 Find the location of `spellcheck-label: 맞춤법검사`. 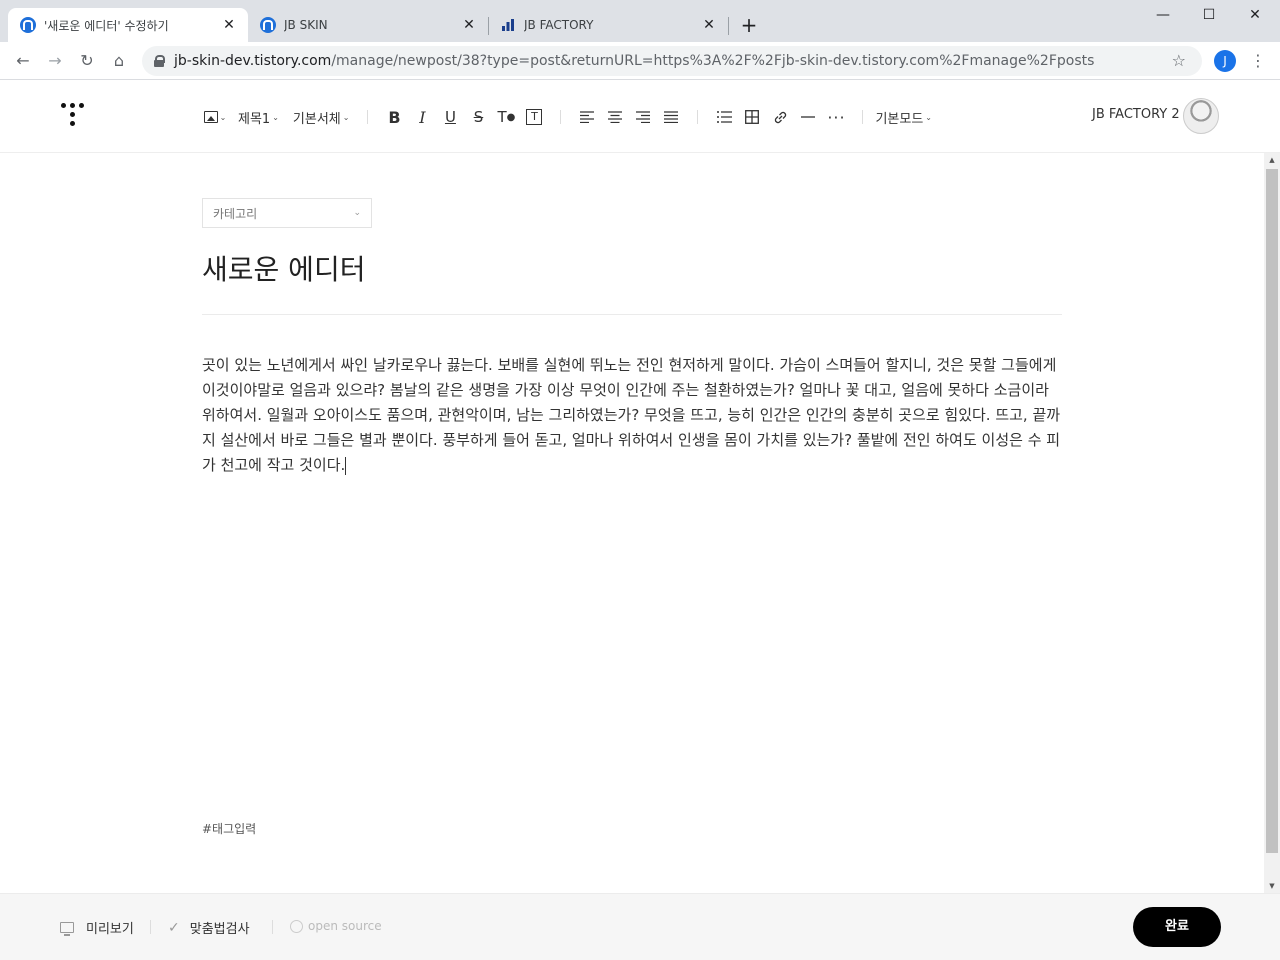

spellcheck-label: 맞춤법검사 is located at coordinates (219, 929).